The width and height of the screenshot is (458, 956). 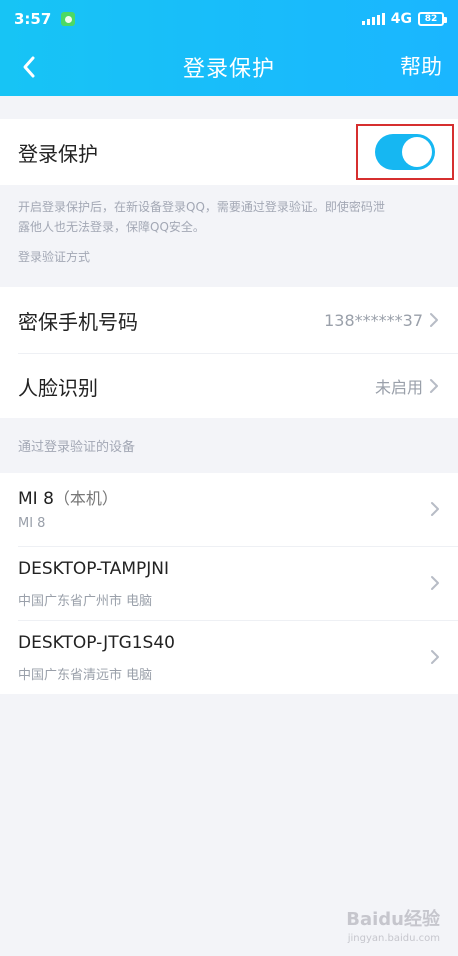 I want to click on login-protection-toggle, so click(x=405, y=152).